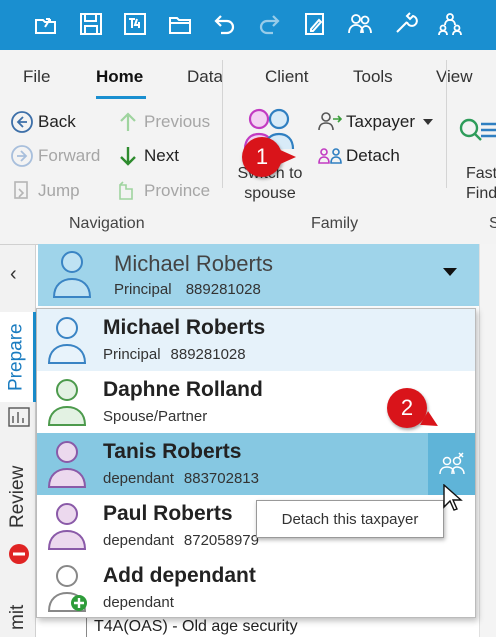  I want to click on tab-tools: Tools, so click(373, 77).